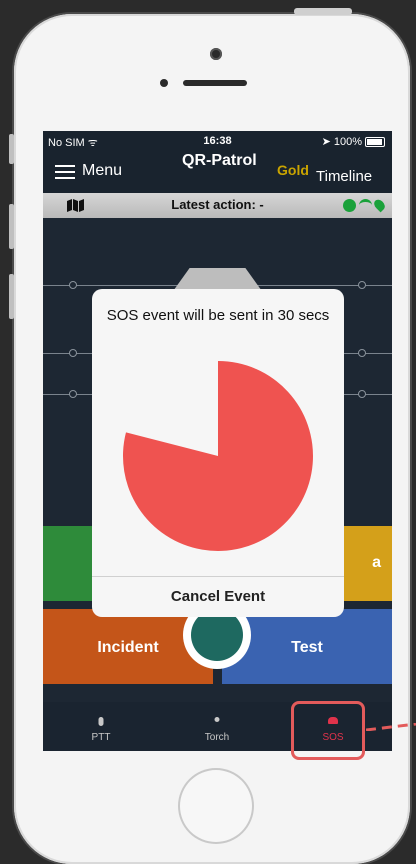 Image resolution: width=416 pixels, height=864 pixels. I want to click on proximity-sensor, so click(164, 83).